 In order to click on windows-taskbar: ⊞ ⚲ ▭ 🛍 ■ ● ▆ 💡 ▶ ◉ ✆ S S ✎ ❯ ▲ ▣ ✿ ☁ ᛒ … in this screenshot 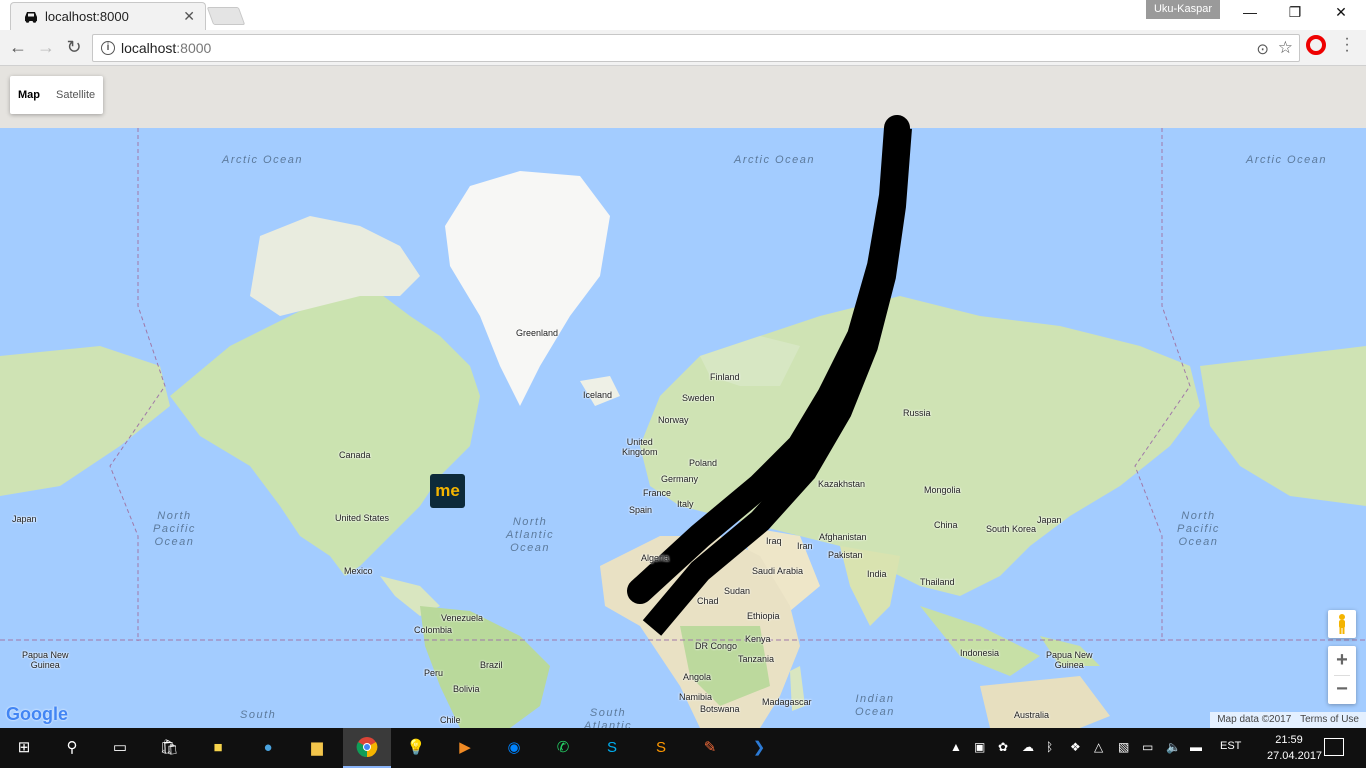, I will do `click(683, 748)`.